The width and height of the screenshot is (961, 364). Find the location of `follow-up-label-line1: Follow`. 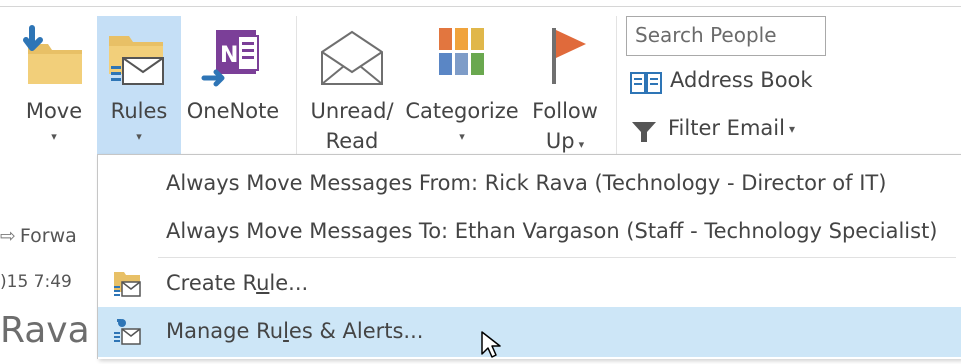

follow-up-label-line1: Follow is located at coordinates (565, 111).